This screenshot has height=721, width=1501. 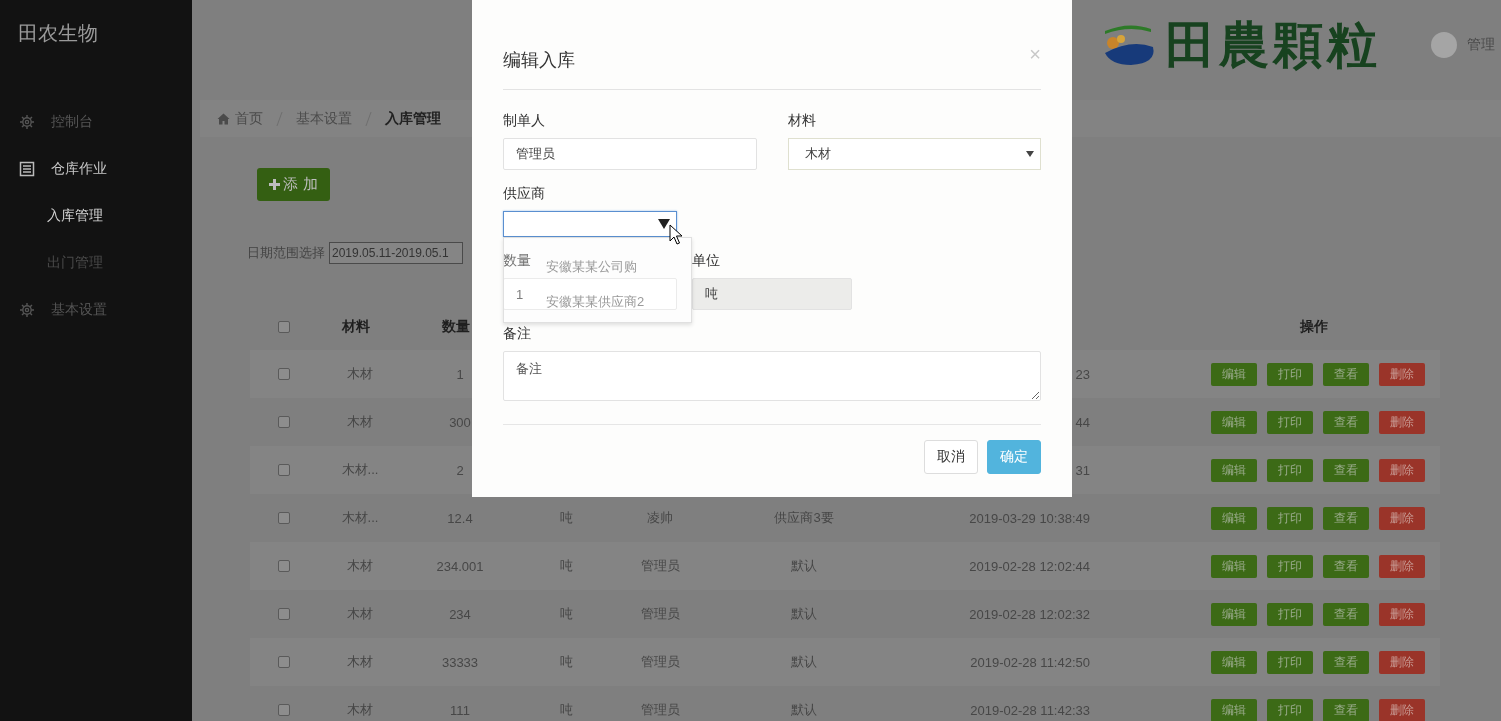 I want to click on dialog-title: 编辑入库, so click(x=539, y=60).